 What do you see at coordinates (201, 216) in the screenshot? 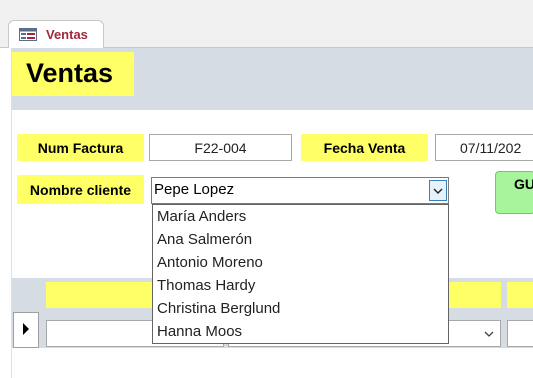
I see `list-item: María Anders` at bounding box center [201, 216].